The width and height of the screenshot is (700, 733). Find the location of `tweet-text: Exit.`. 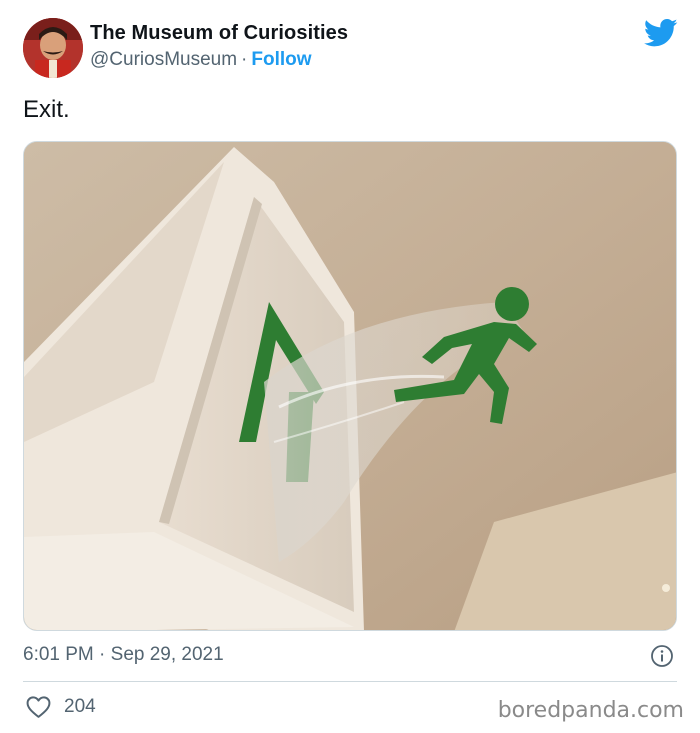

tweet-text: Exit. is located at coordinates (46, 109).